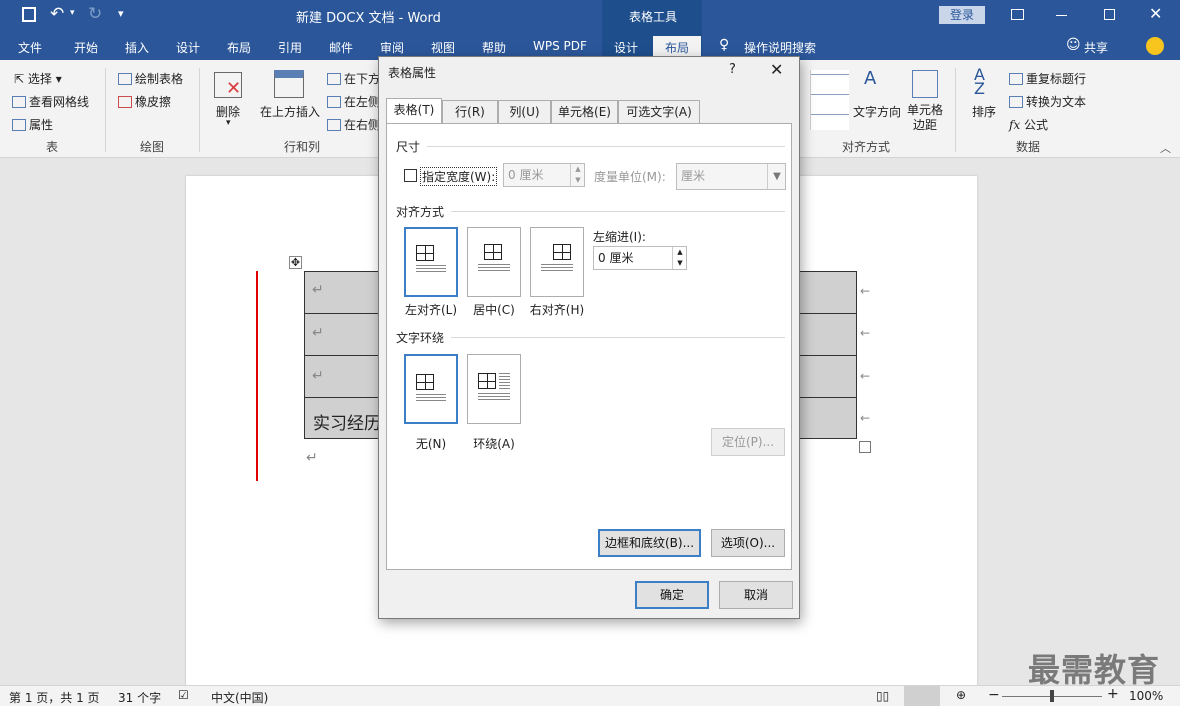  Describe the element at coordinates (54, 697) in the screenshot. I see `page-count: 第 1 页，共 1 页` at that location.